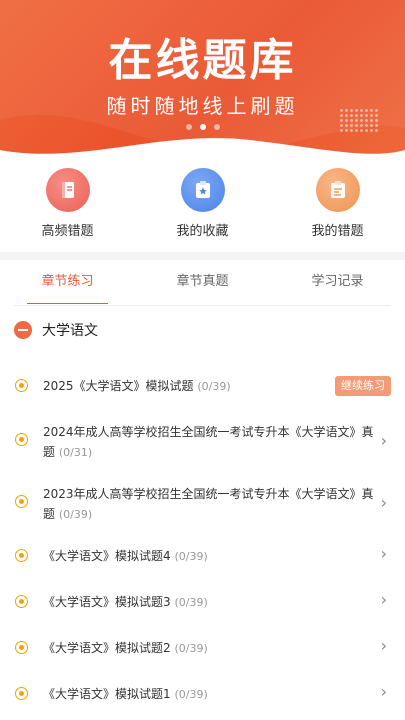 The height and width of the screenshot is (720, 405). I want to click on carousel-indicator, so click(202, 127).